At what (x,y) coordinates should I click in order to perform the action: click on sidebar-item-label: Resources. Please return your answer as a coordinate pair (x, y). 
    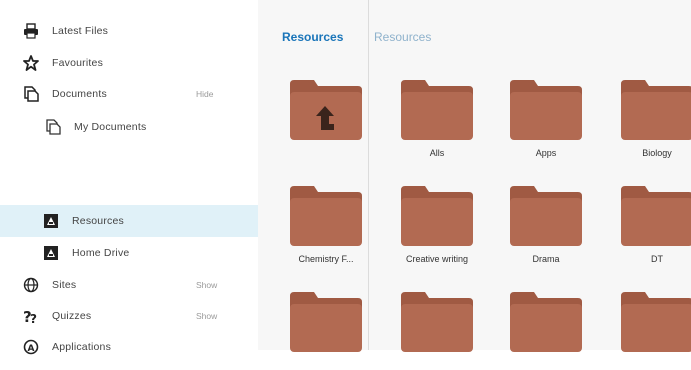
    Looking at the image, I should click on (98, 221).